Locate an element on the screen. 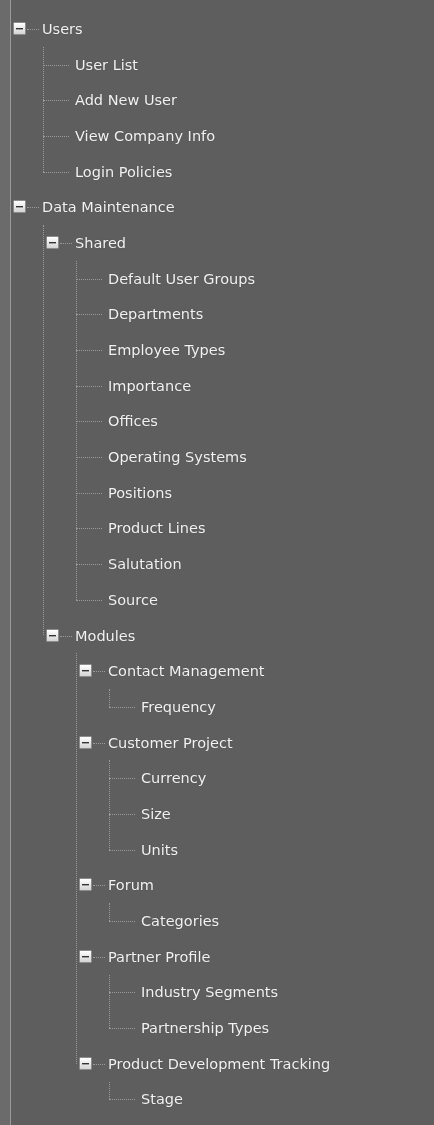 The image size is (434, 1125). tree-item: Forum is located at coordinates (131, 885).